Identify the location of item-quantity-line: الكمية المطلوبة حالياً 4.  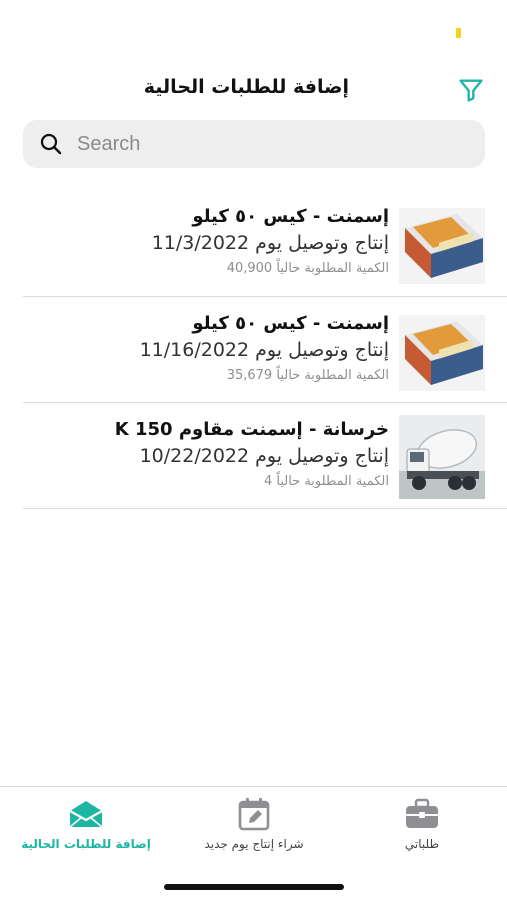
(209, 482).